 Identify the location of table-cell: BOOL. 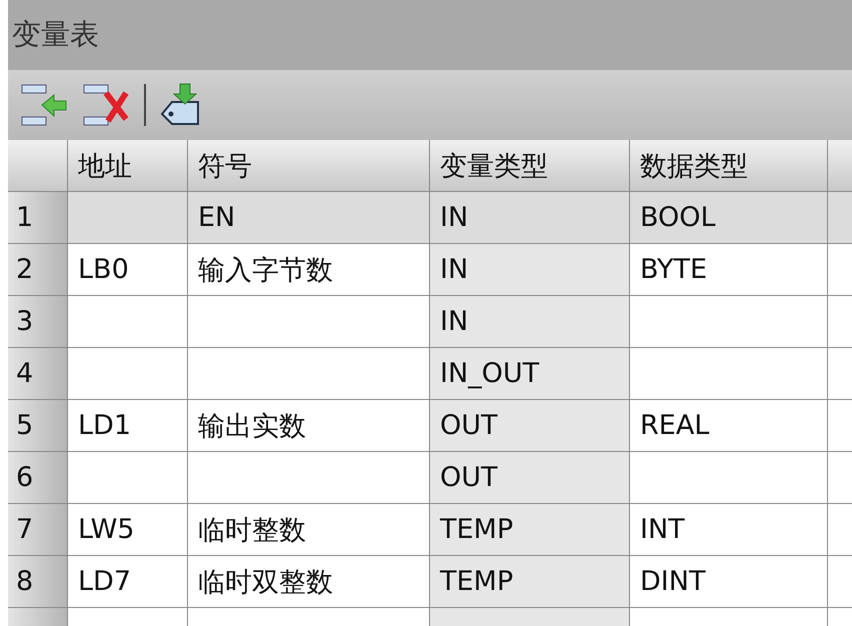
(729, 218).